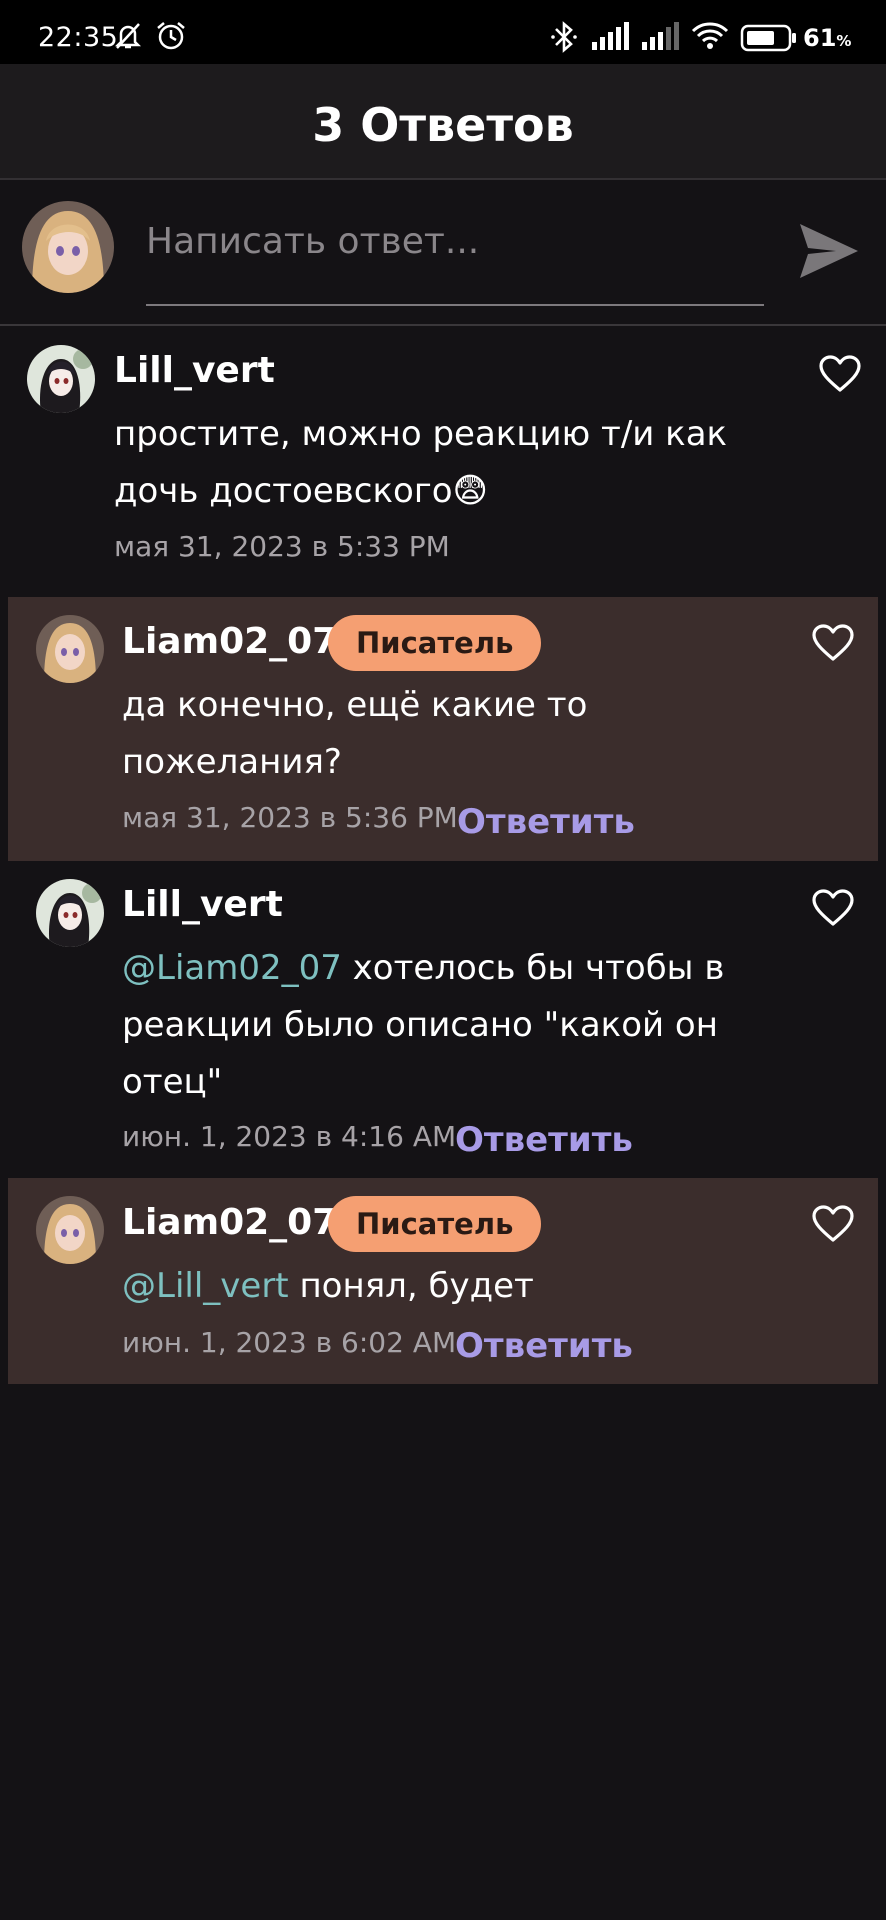 Image resolution: width=886 pixels, height=1920 pixels. Describe the element at coordinates (420, 1025) in the screenshot. I see `comment-line: реакции было описано "какой он` at that location.